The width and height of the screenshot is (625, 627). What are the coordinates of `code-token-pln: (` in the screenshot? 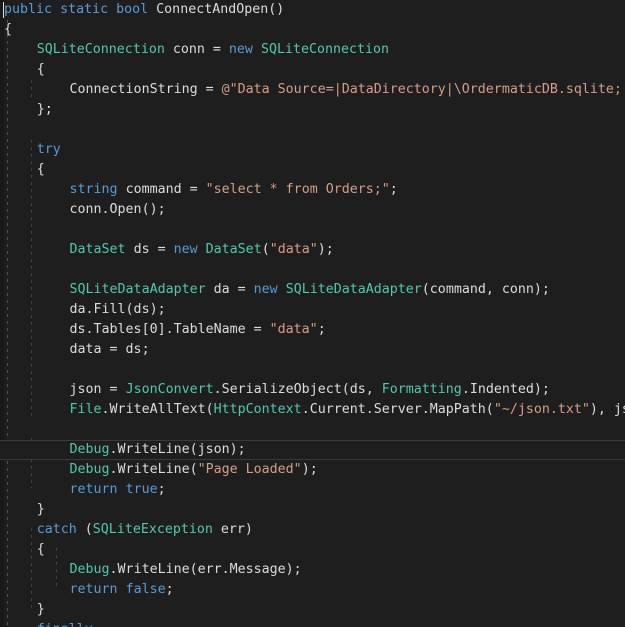 It's located at (84, 529).